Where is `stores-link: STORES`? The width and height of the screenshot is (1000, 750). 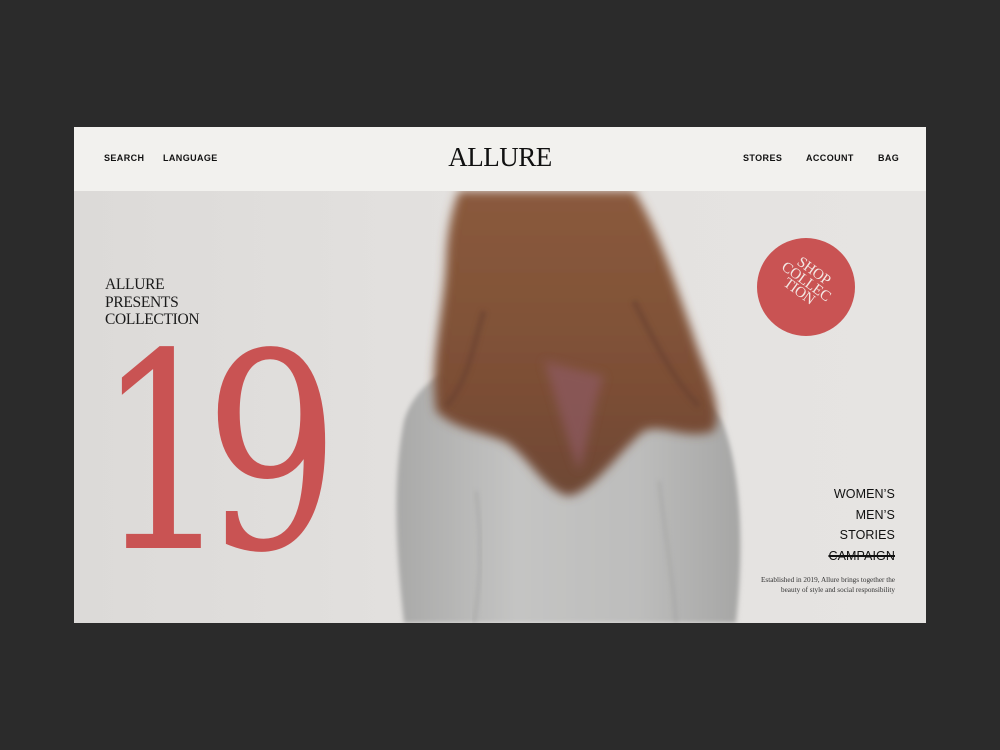 stores-link: STORES is located at coordinates (762, 158).